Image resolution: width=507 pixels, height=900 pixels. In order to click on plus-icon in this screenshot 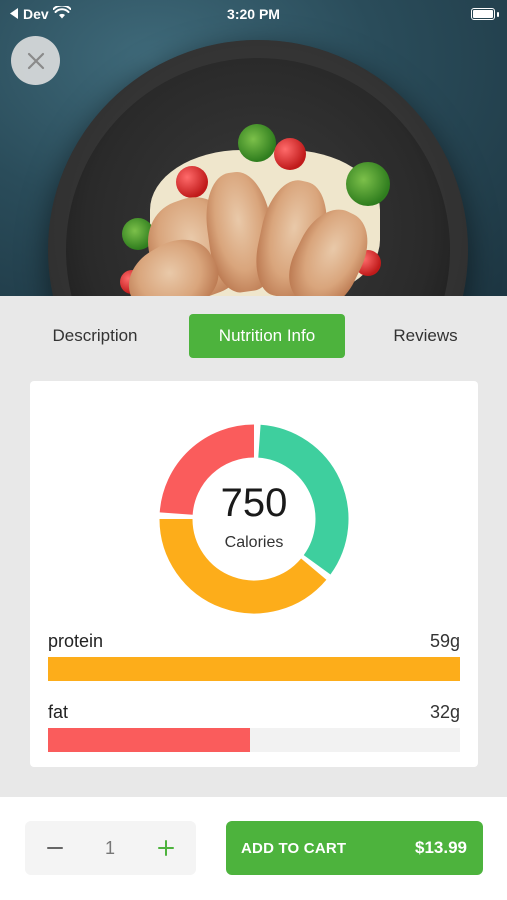, I will do `click(166, 848)`.